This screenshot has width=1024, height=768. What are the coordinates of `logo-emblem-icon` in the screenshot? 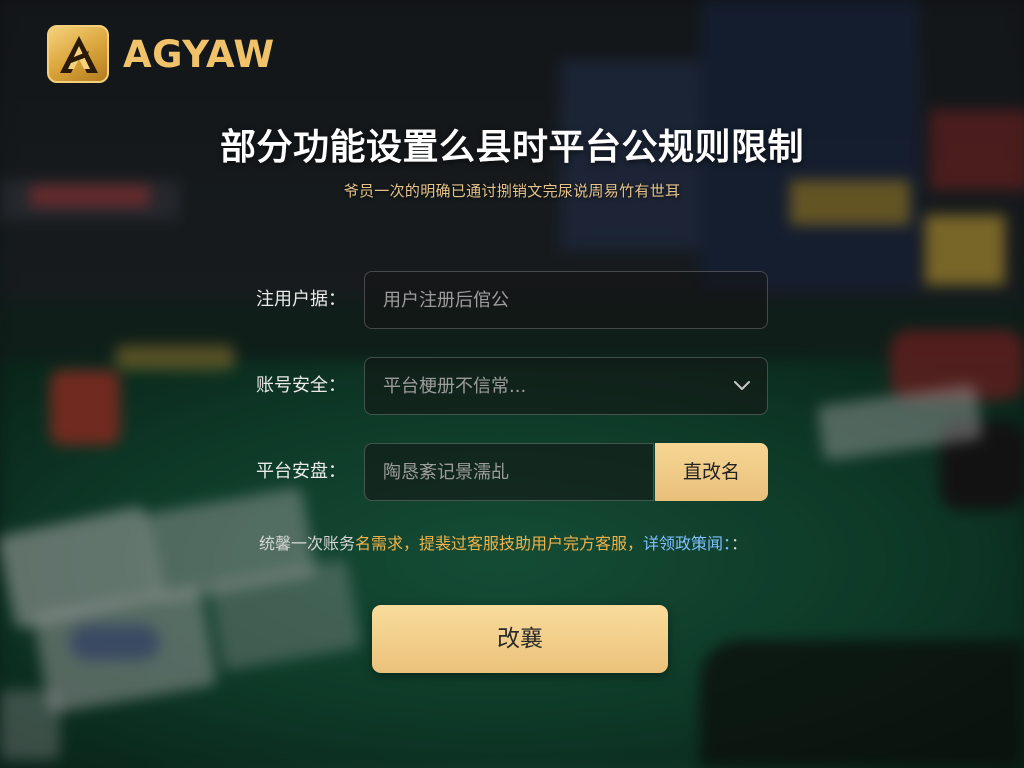 It's located at (78, 54).